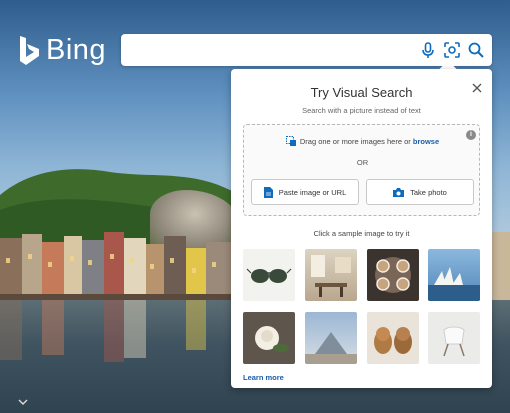  What do you see at coordinates (312, 192) in the screenshot?
I see `paste-label: Paste image or URL` at bounding box center [312, 192].